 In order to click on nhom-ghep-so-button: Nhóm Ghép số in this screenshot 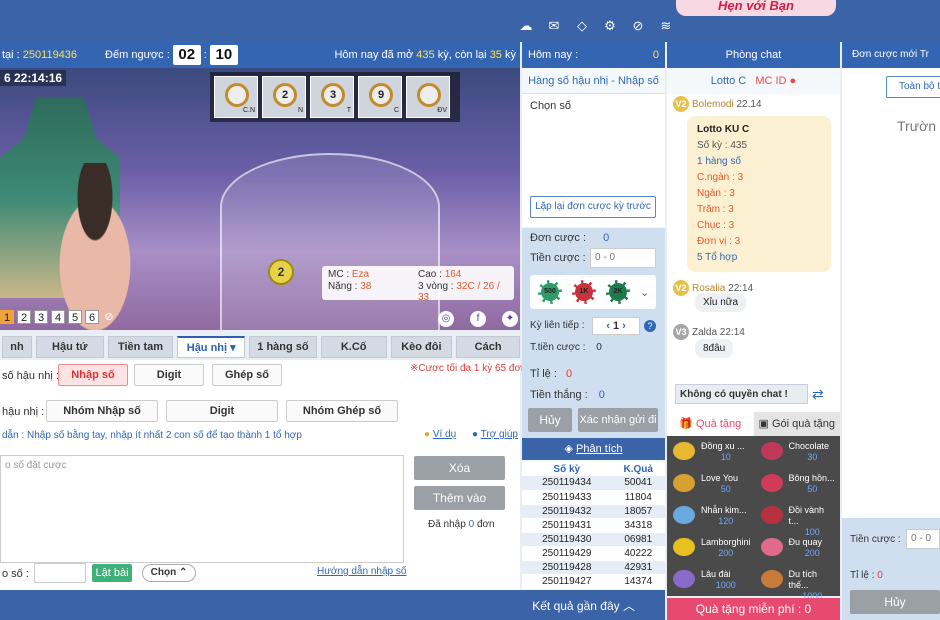, I will do `click(342, 411)`.